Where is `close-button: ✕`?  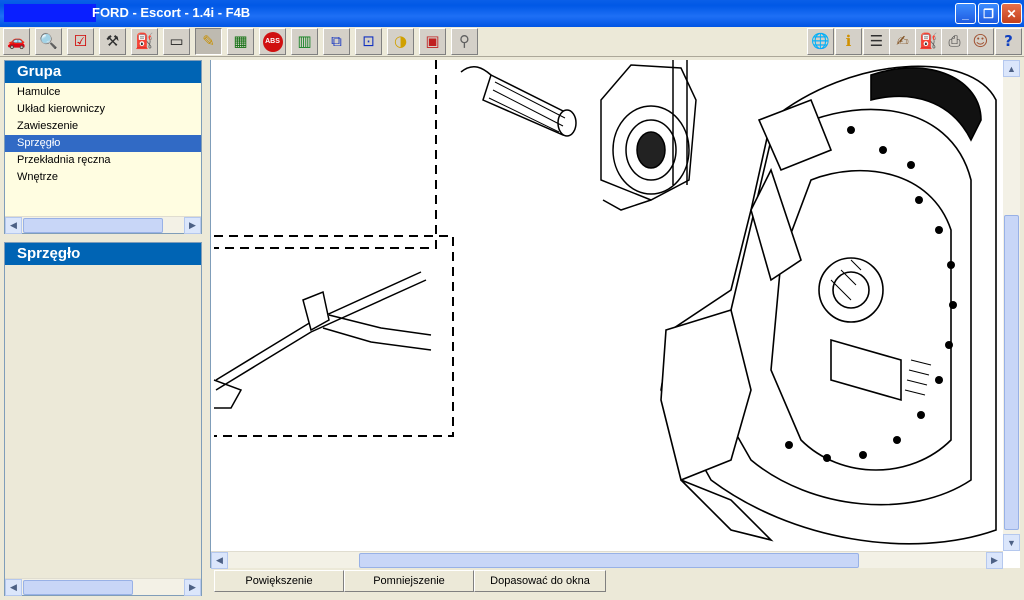
close-button: ✕ is located at coordinates (1011, 13).